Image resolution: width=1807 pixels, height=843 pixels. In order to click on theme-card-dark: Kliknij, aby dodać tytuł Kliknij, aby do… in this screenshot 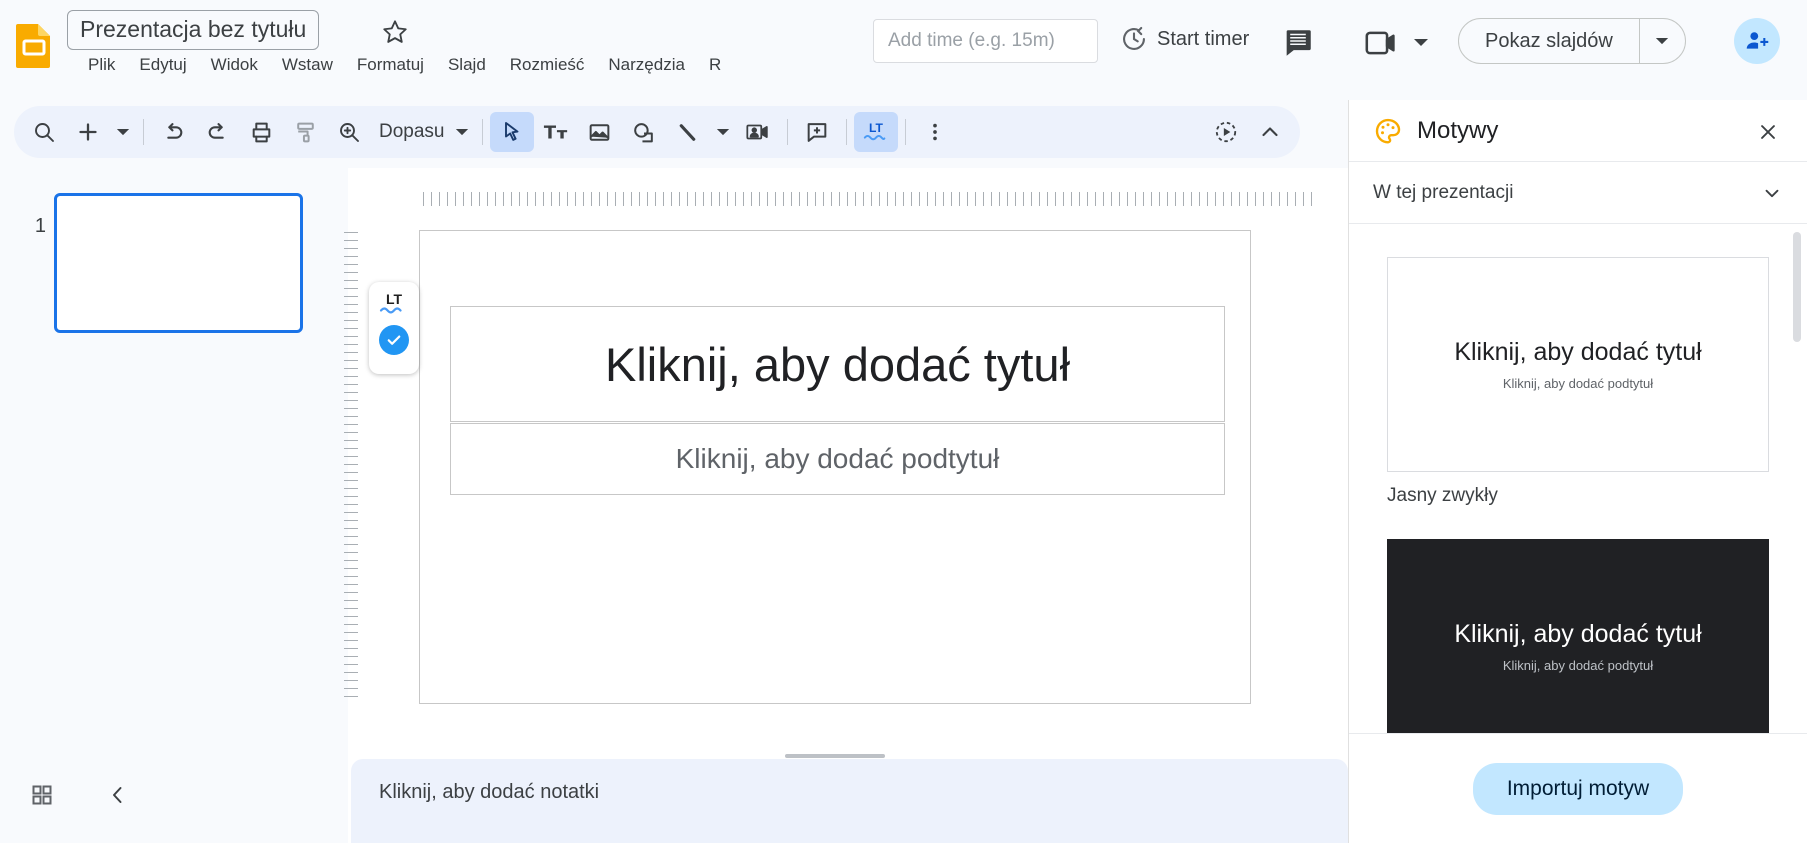, I will do `click(1578, 636)`.